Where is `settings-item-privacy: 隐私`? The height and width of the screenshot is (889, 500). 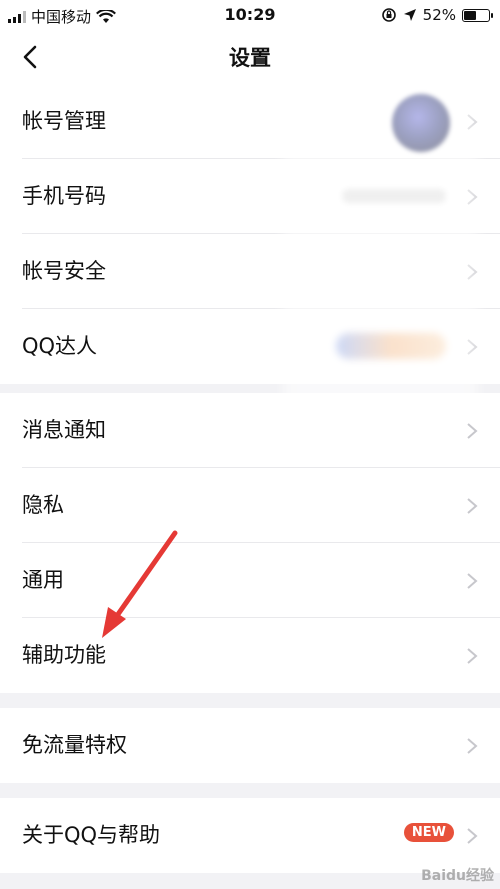 settings-item-privacy: 隐私 is located at coordinates (250, 505).